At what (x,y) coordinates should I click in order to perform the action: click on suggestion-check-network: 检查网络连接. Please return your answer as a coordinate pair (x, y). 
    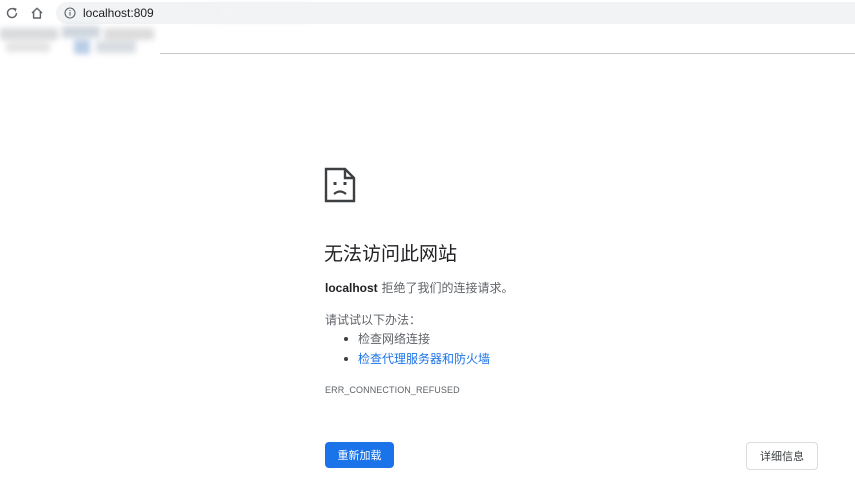
    Looking at the image, I should click on (394, 339).